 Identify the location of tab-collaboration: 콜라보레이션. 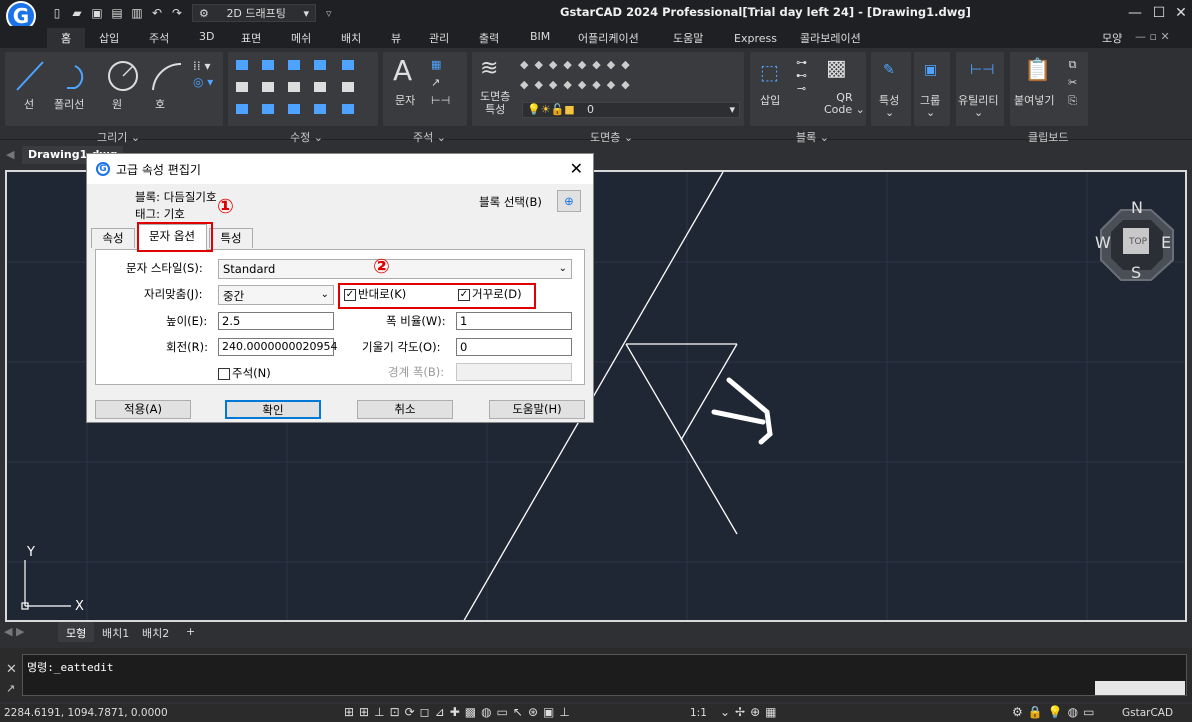
(830, 38).